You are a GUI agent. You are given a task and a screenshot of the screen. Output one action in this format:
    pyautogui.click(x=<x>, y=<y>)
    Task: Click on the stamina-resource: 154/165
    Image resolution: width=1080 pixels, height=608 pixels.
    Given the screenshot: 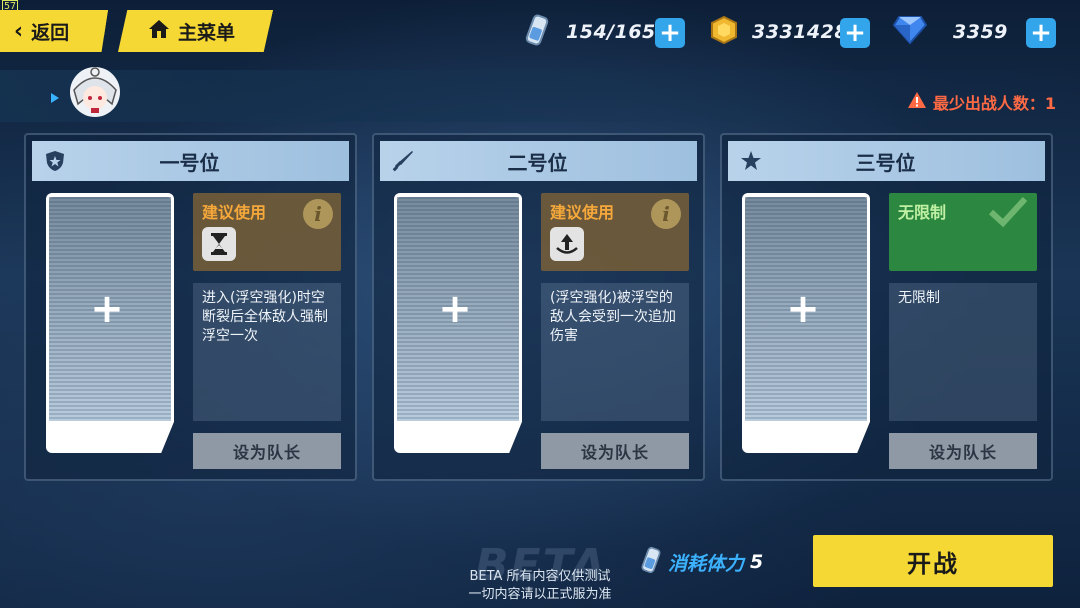 What is the action you would take?
    pyautogui.click(x=590, y=32)
    